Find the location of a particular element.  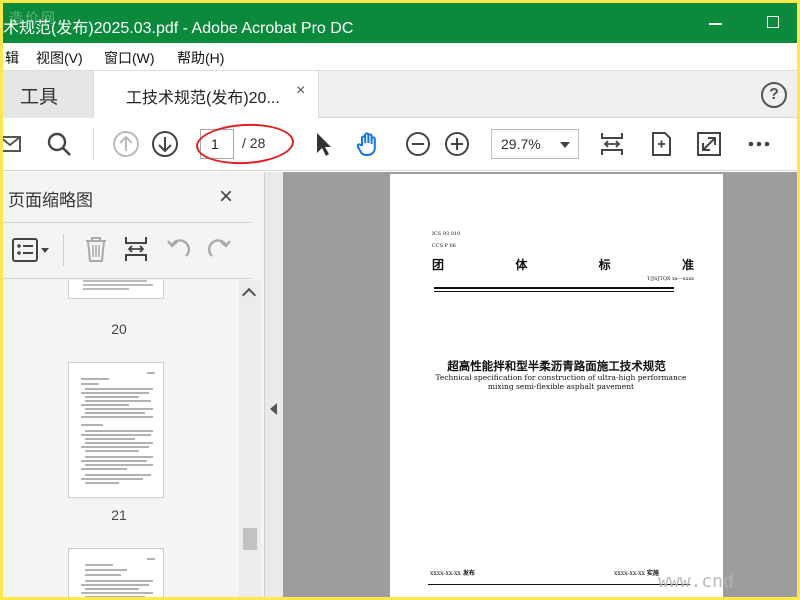

menu-window: 窗口(W) is located at coordinates (129, 58).